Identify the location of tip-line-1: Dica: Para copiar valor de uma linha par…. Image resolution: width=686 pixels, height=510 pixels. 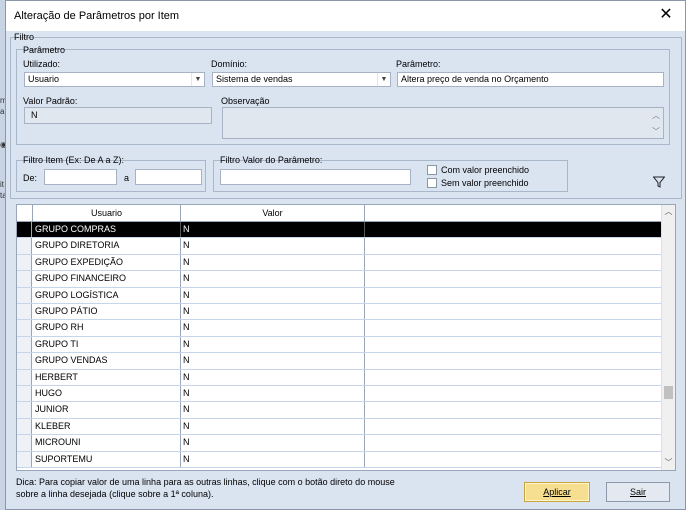
(205, 482).